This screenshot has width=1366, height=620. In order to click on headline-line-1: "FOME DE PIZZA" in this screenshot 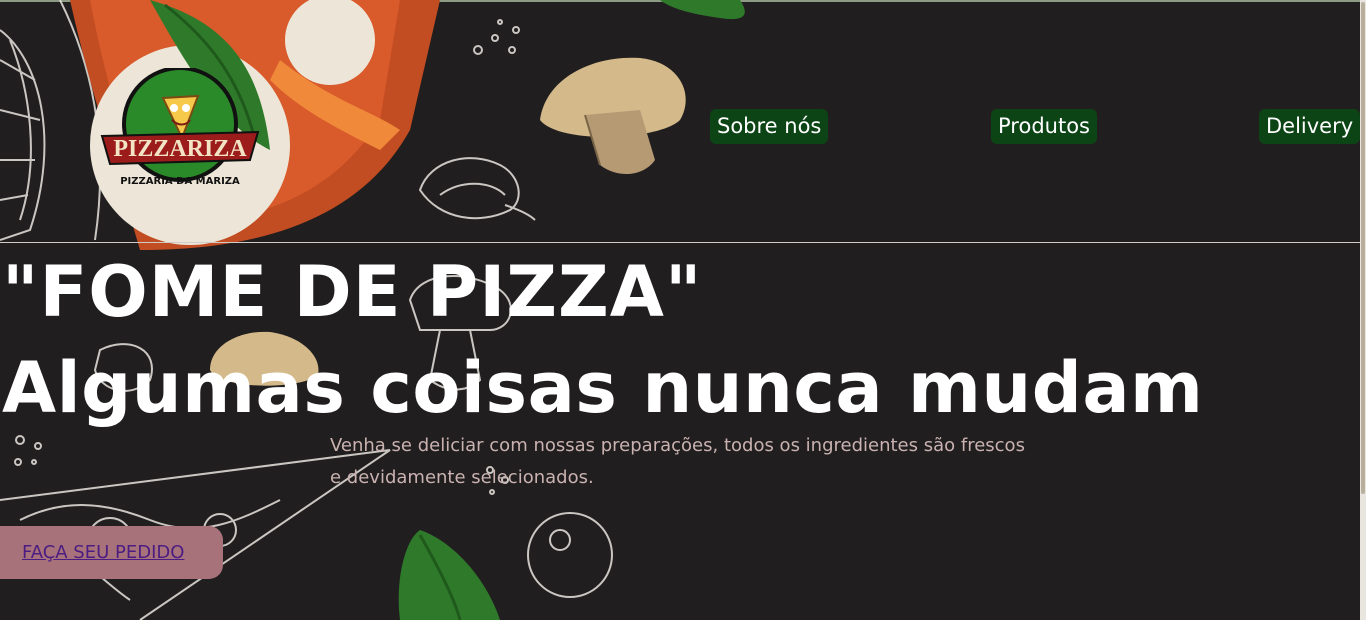, I will do `click(352, 292)`.